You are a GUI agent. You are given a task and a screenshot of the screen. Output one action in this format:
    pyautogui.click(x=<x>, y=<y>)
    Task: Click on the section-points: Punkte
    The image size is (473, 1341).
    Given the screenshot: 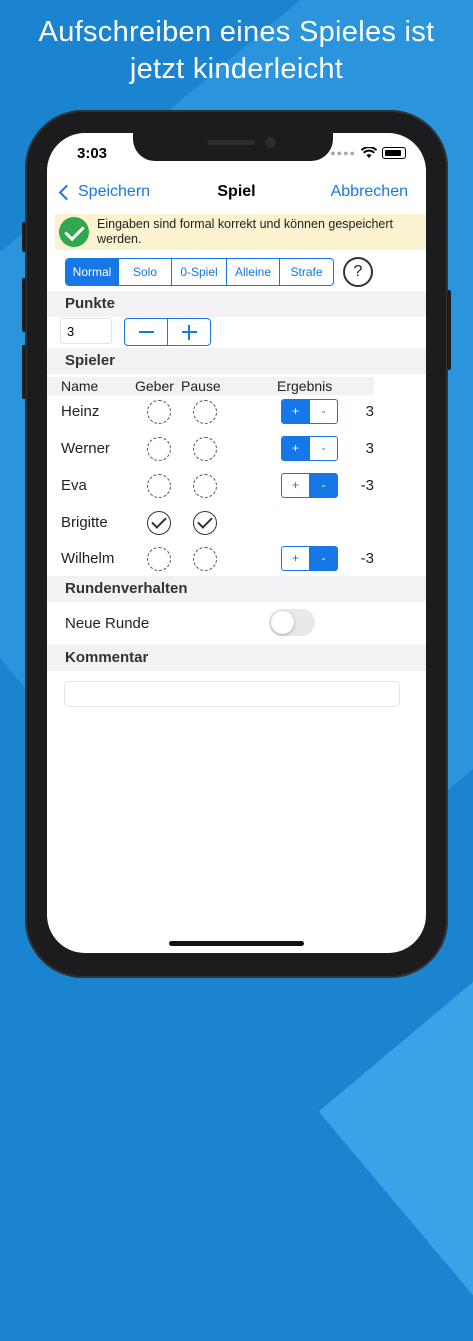 What is the action you would take?
    pyautogui.click(x=236, y=304)
    